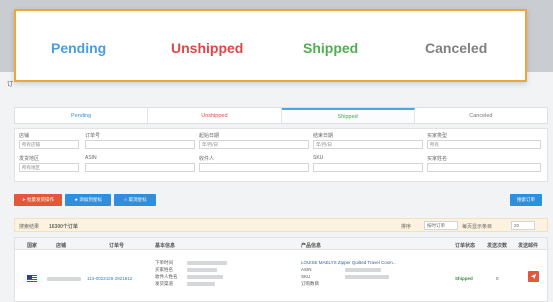  What do you see at coordinates (464, 278) in the screenshot?
I see `order-status: Shipped` at bounding box center [464, 278].